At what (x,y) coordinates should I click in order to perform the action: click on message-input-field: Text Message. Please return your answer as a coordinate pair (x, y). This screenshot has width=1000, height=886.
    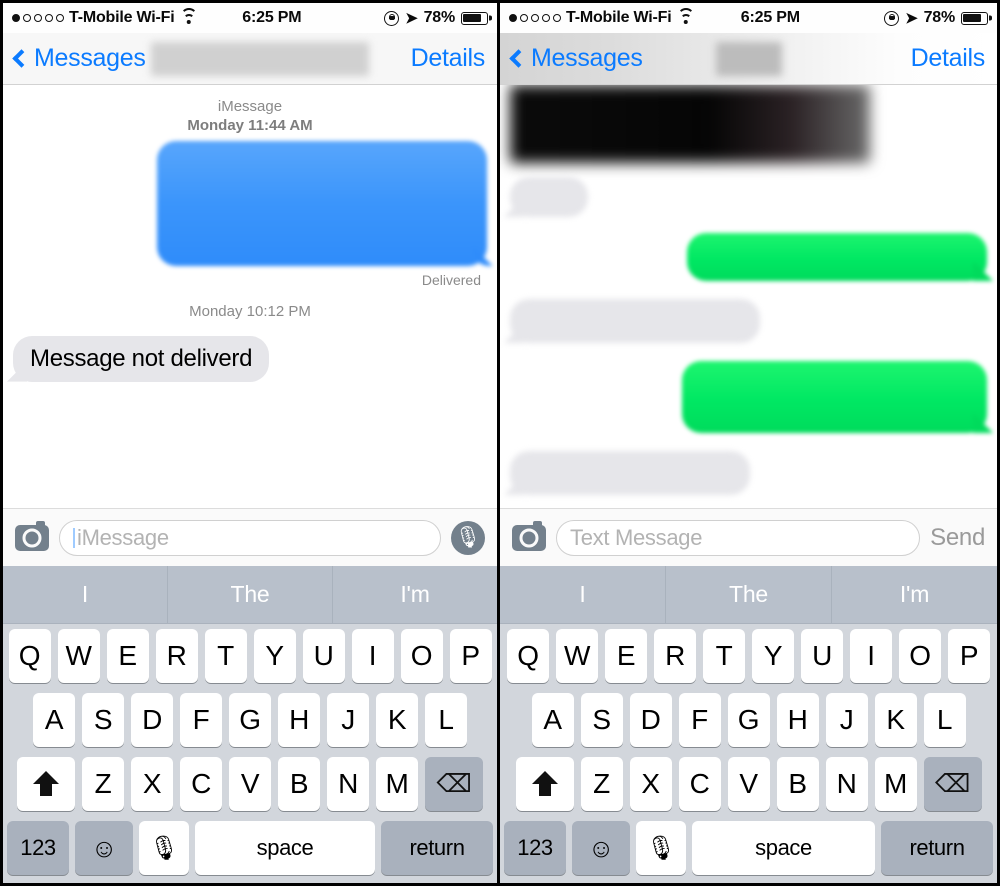
    Looking at the image, I should click on (738, 537).